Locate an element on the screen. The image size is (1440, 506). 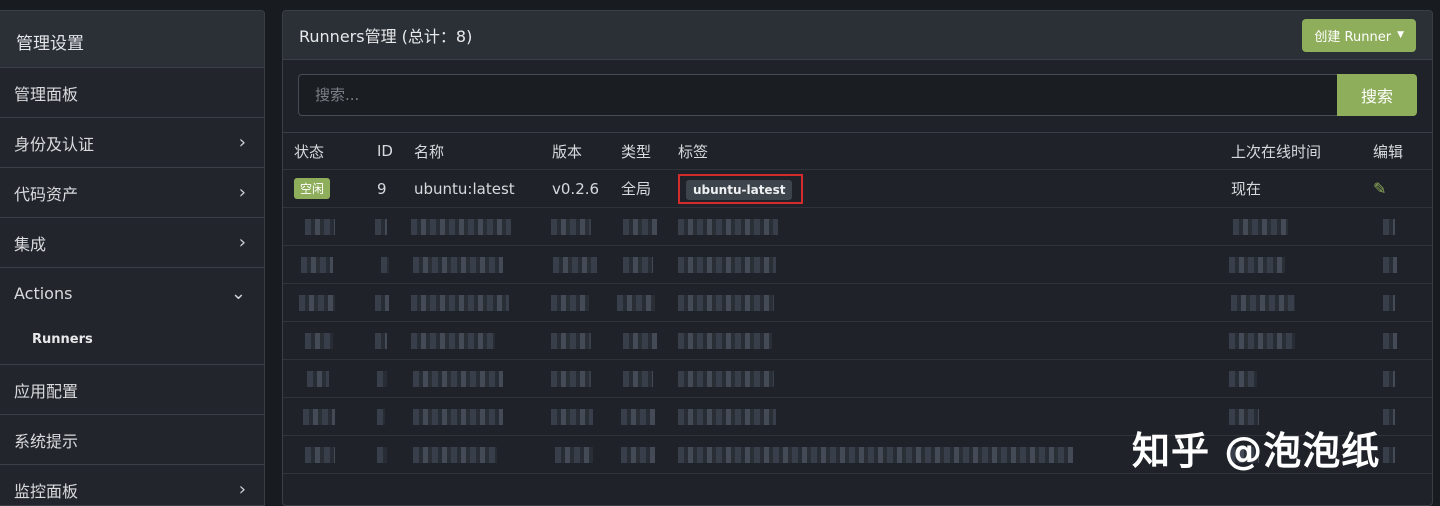
highlight-box: ubuntu-latest is located at coordinates (741, 188).